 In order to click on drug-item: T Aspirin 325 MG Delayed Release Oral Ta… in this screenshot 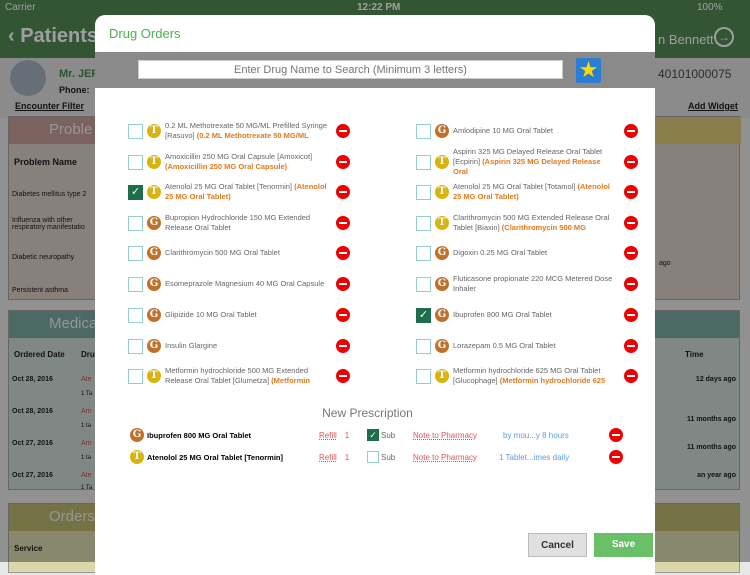, I will do `click(515, 161)`.